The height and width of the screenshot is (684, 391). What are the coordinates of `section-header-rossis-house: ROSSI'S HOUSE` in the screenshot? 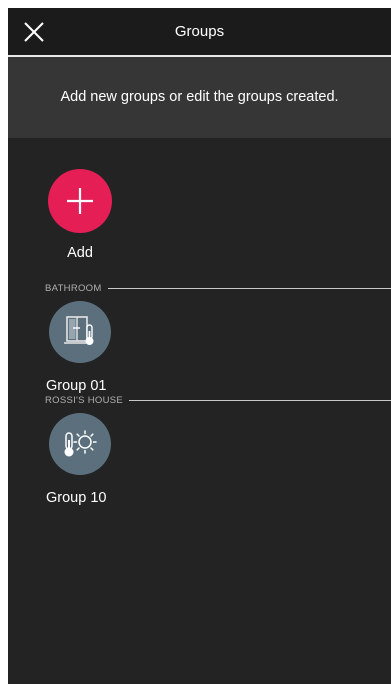 It's located at (218, 400).